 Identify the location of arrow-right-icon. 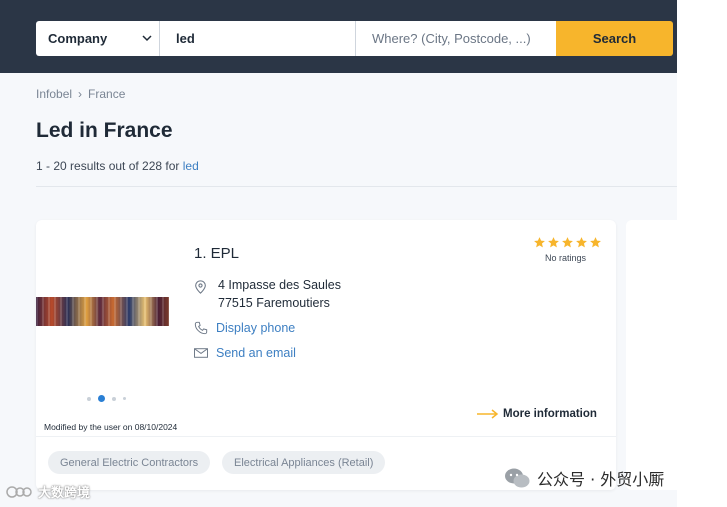
(488, 414).